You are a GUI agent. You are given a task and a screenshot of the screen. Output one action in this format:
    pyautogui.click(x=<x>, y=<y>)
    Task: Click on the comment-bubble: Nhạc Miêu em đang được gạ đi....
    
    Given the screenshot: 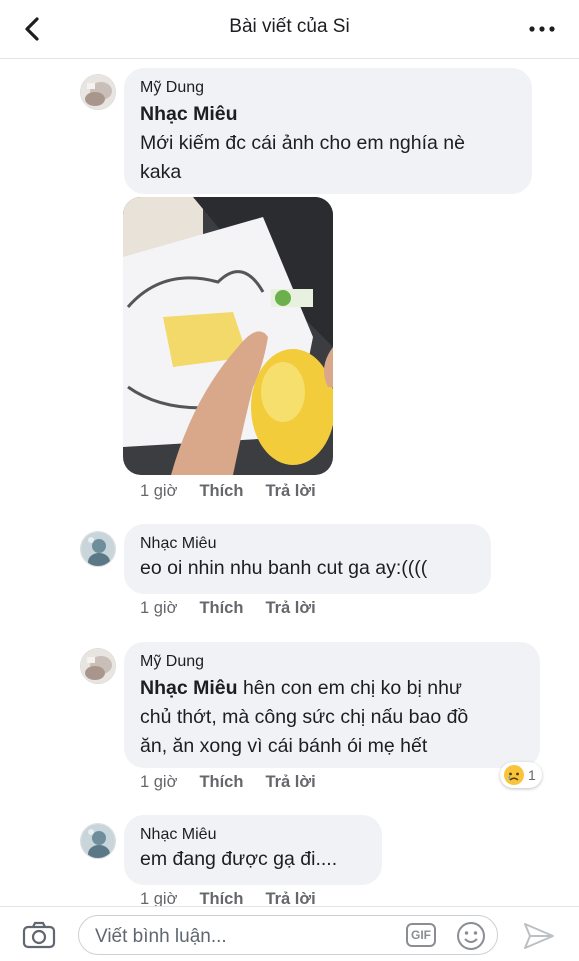 What is the action you would take?
    pyautogui.click(x=253, y=850)
    